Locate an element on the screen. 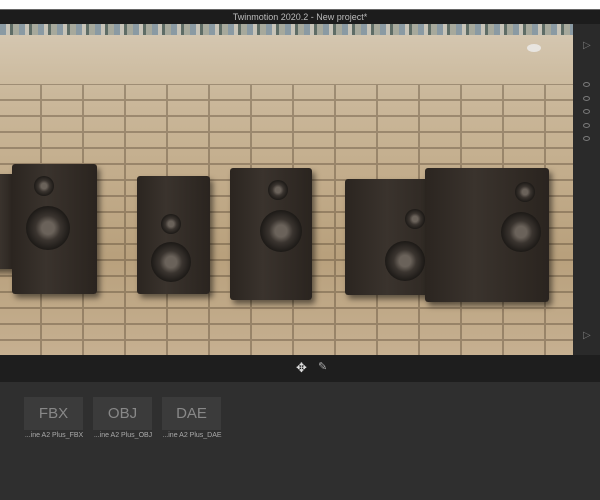 Image resolution: width=600 pixels, height=500 pixels. skyline-backdrop is located at coordinates (286, 29).